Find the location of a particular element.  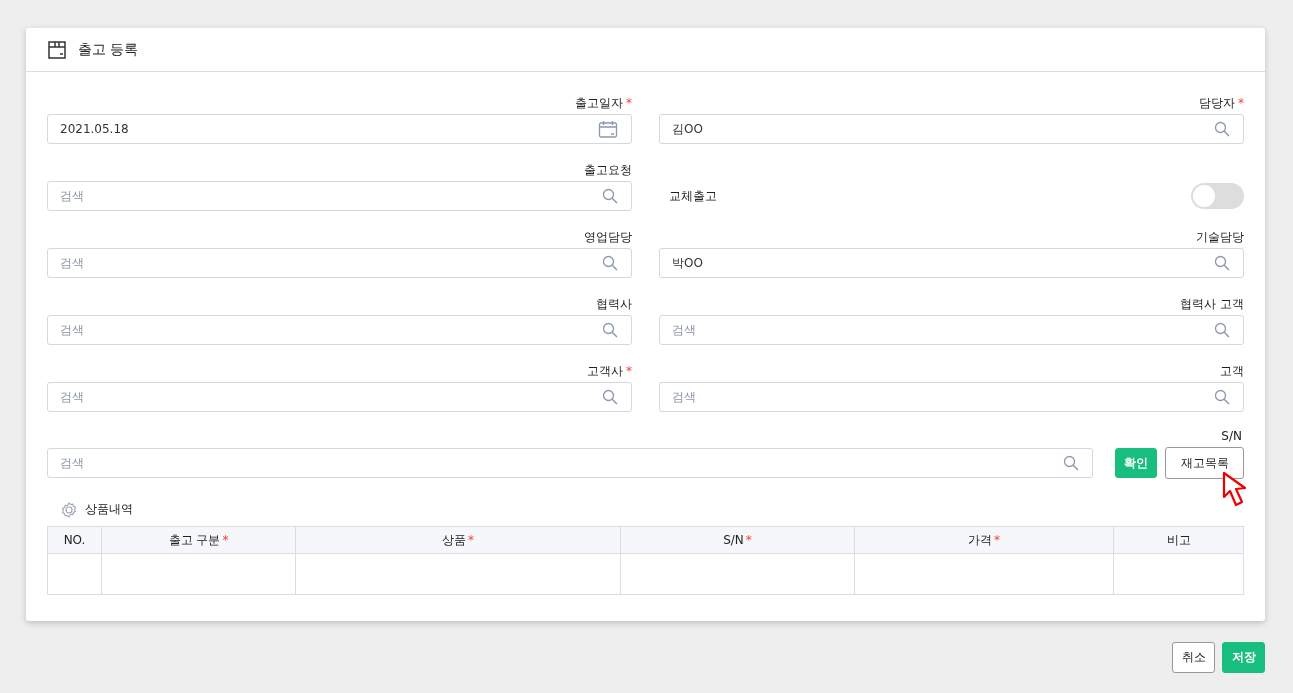

field-label: 기술담당 is located at coordinates (1220, 237).